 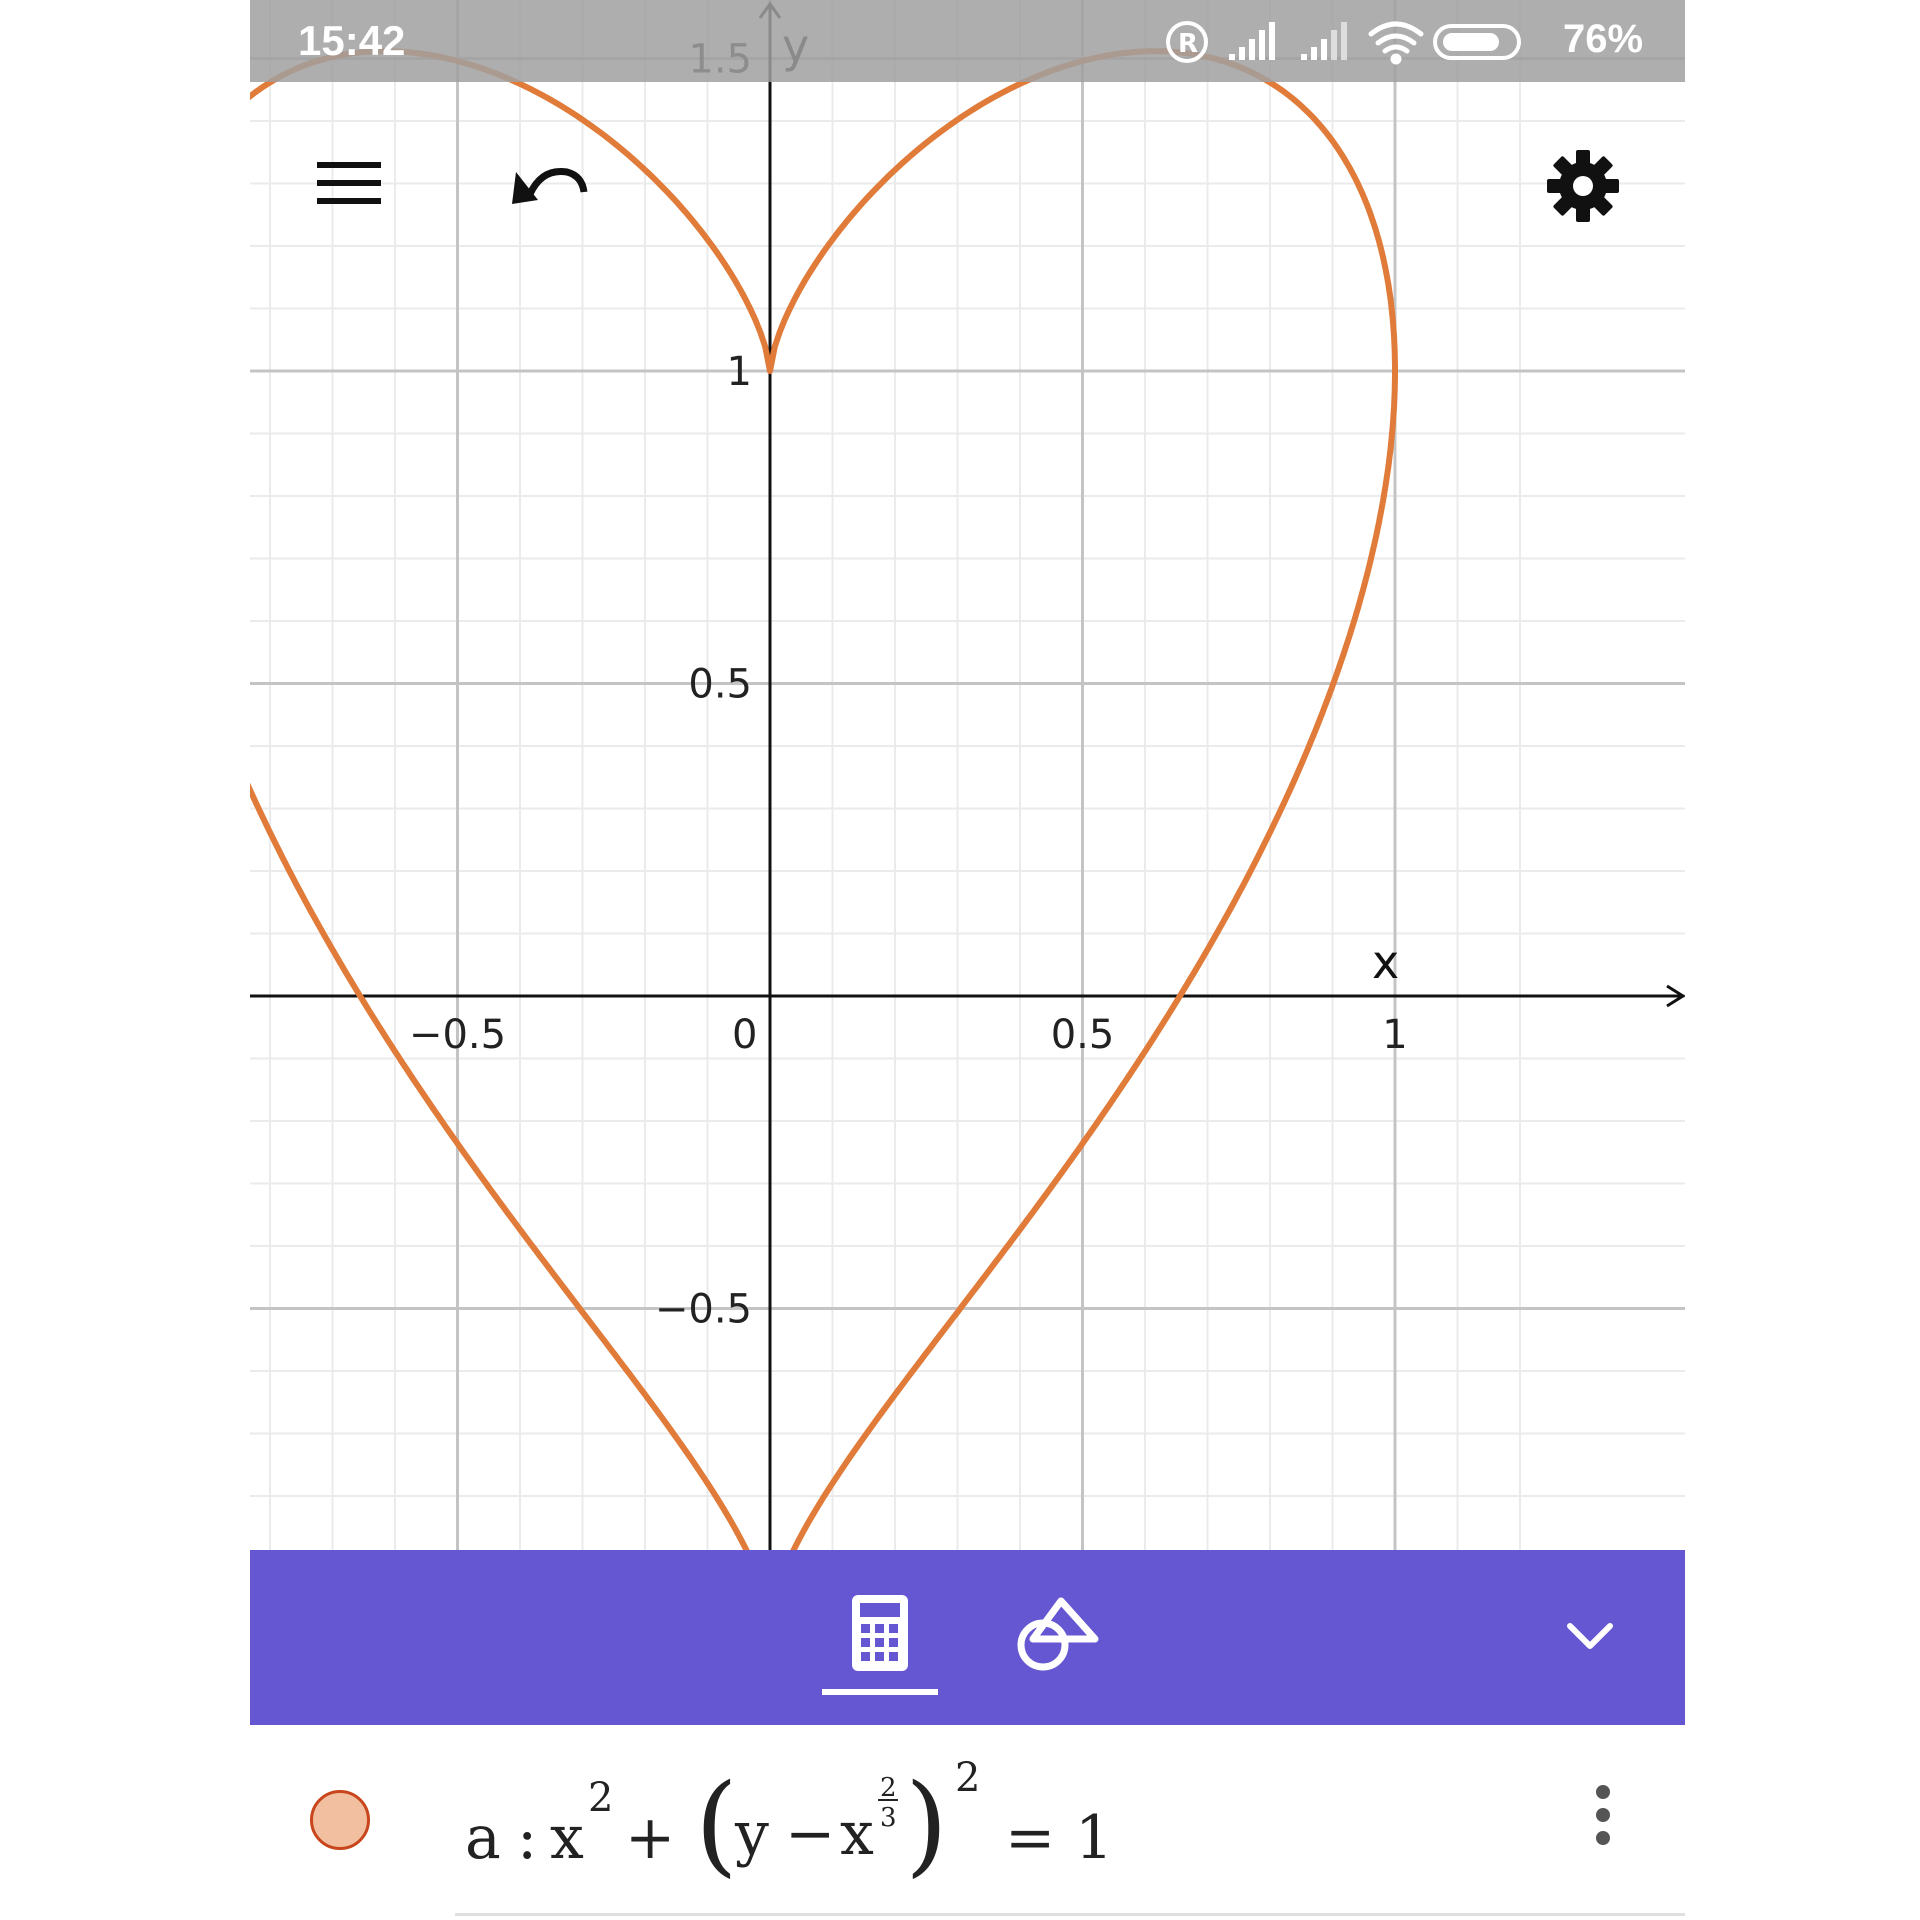 What do you see at coordinates (880, 1692) in the screenshot?
I see `tab-selected-indicator` at bounding box center [880, 1692].